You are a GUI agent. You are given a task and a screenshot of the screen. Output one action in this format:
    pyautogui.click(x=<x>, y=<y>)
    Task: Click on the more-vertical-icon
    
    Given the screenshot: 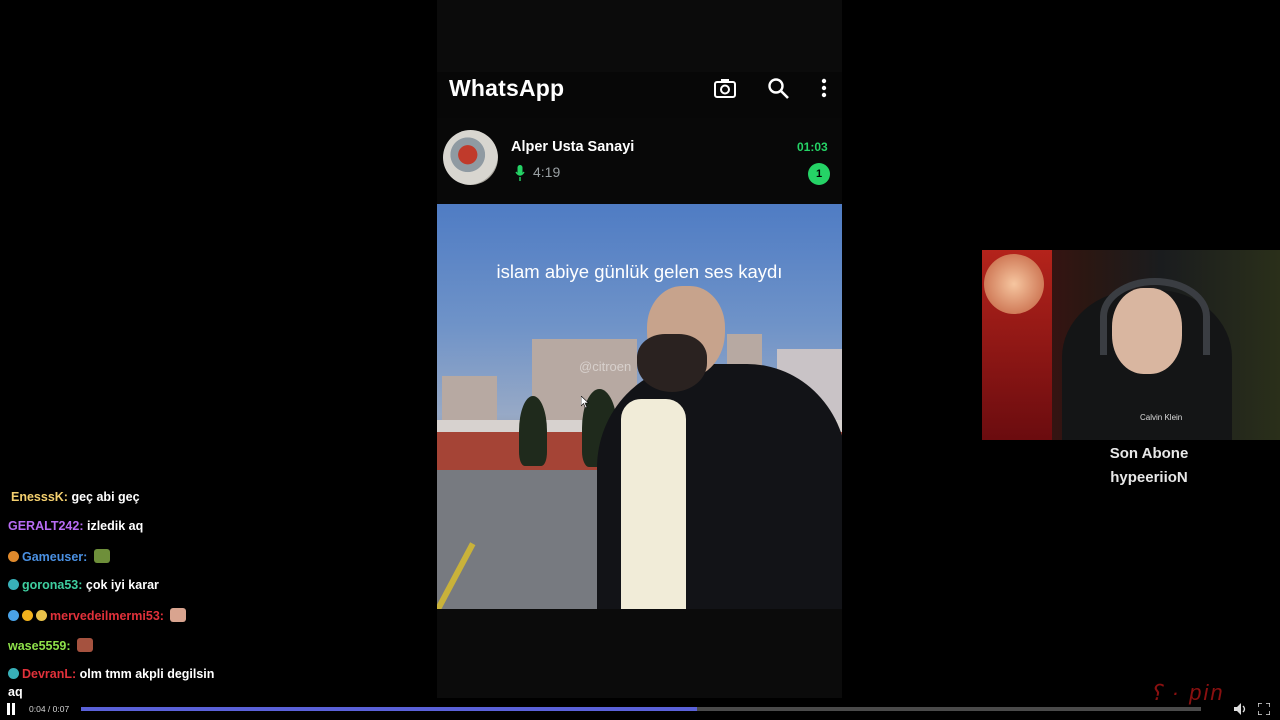 What is the action you would take?
    pyautogui.click(x=824, y=88)
    